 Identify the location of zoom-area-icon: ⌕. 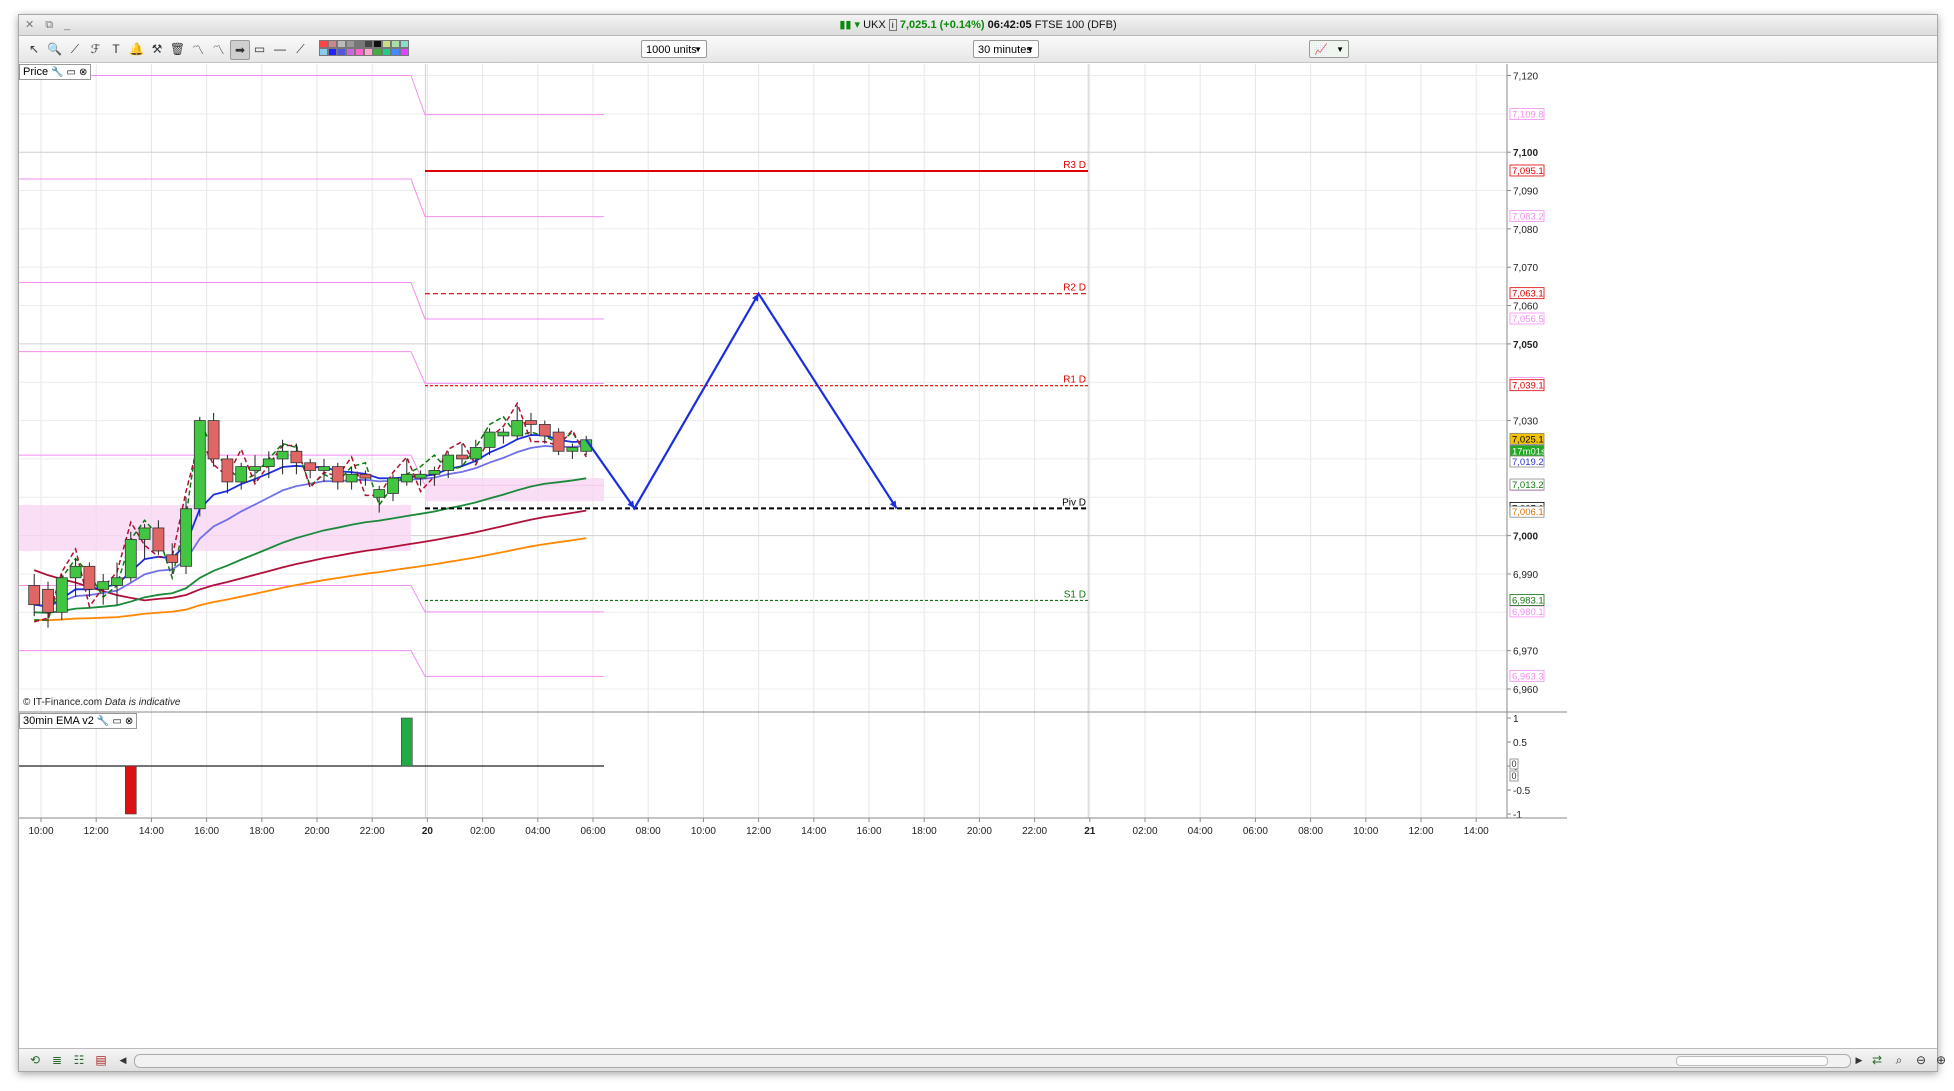
(1899, 1060).